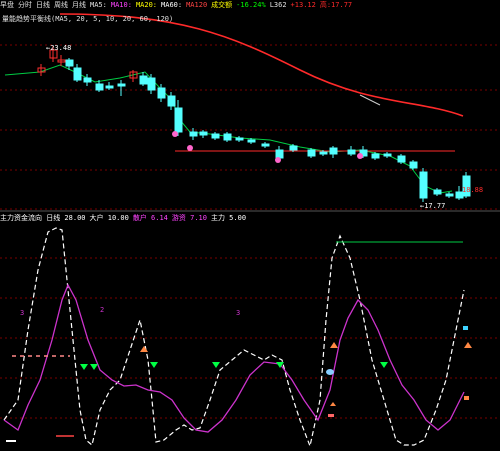 Image resolution: width=500 pixels, height=451 pixels. What do you see at coordinates (303, 5) in the screenshot?
I see `header-item-13: +13.12` at bounding box center [303, 5].